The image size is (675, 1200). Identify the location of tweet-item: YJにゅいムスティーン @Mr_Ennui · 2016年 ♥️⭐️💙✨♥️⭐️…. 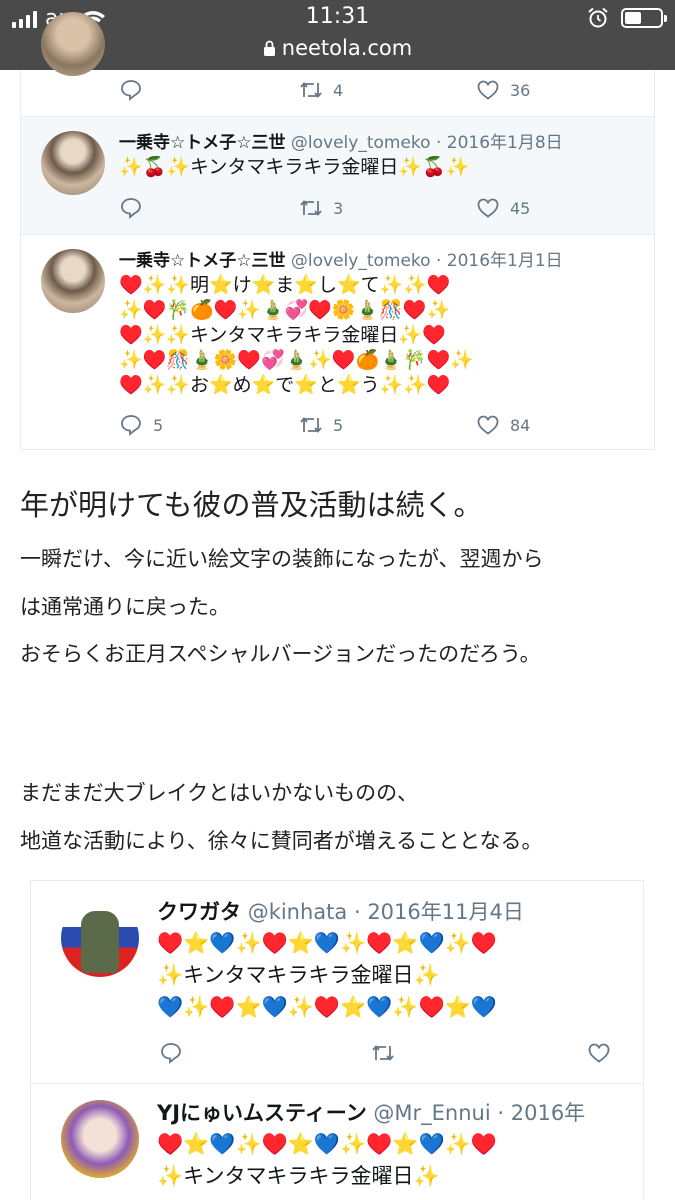
(337, 1142).